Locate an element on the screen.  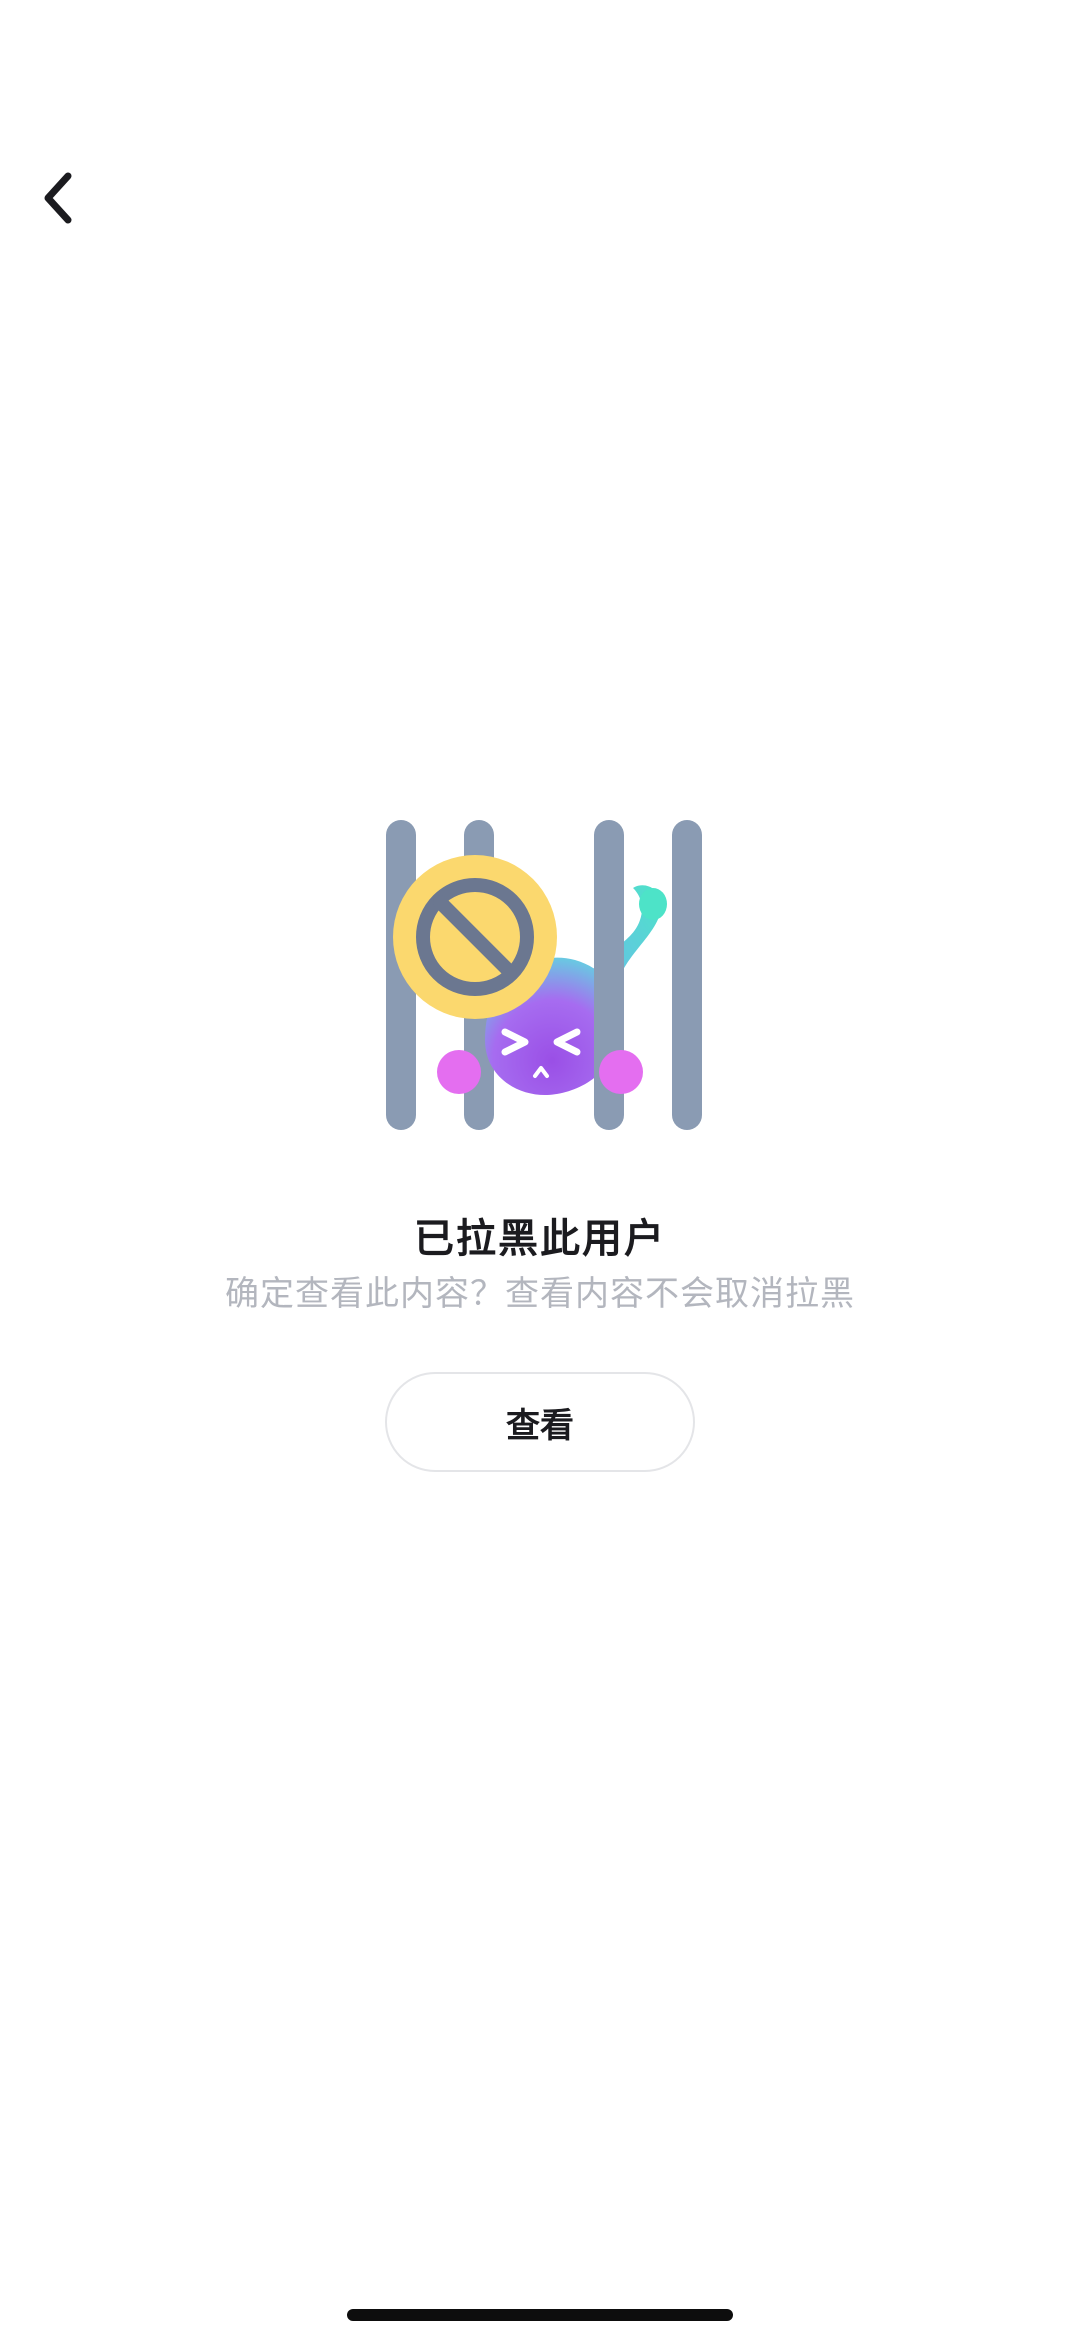
home-indicator is located at coordinates (540, 2315).